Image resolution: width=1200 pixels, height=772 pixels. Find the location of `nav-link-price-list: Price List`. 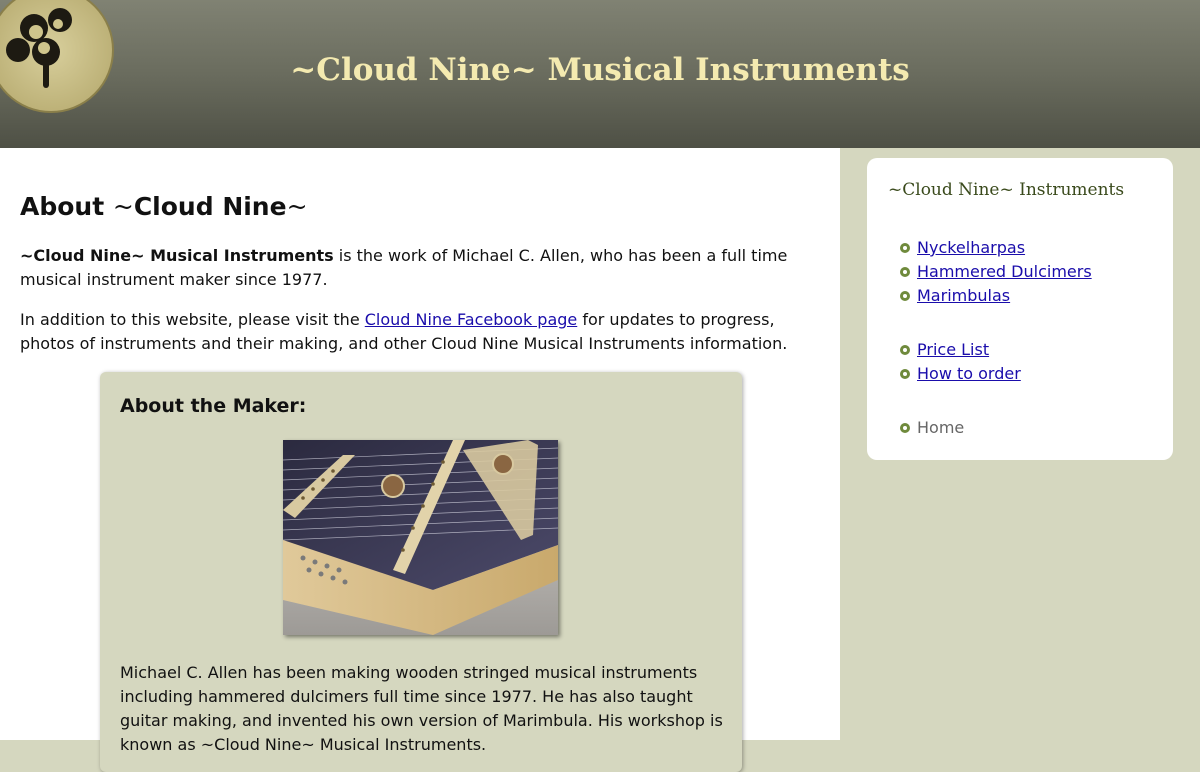

nav-link-price-list: Price List is located at coordinates (953, 350).